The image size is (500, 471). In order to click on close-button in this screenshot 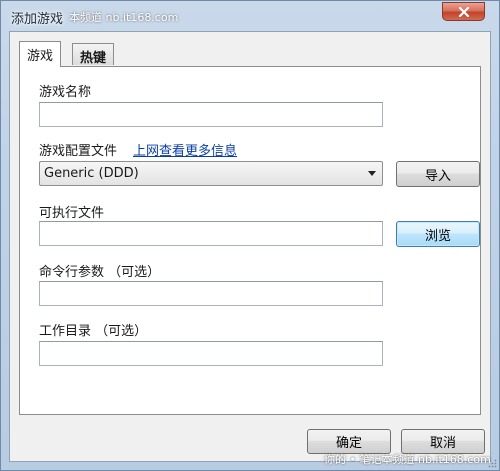, I will do `click(463, 11)`.